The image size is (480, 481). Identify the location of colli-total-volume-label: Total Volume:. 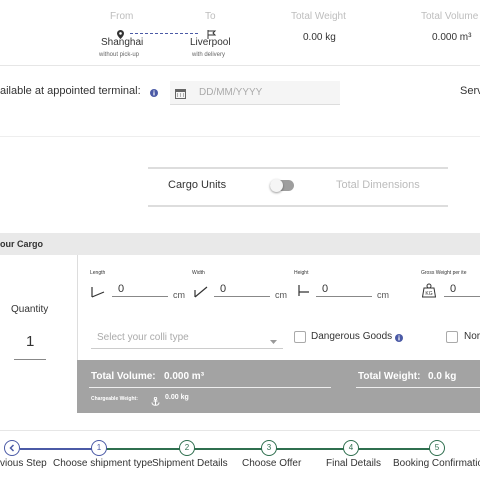
(123, 376).